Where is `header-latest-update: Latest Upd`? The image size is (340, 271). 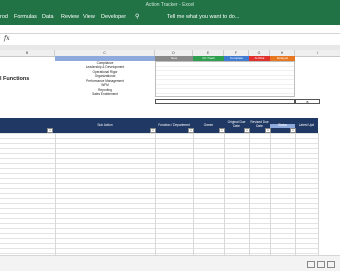 header-latest-update: Latest Upd is located at coordinates (306, 125).